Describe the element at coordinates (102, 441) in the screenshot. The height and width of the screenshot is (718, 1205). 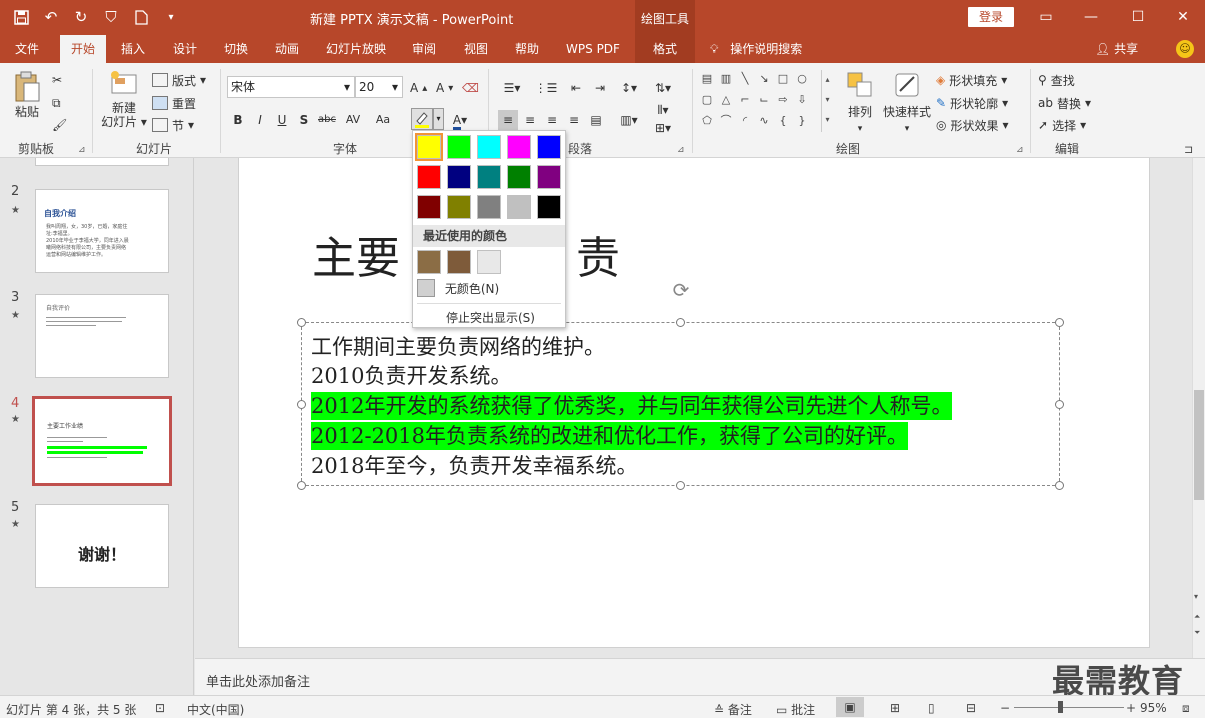
I see `slide-thumbnail-4: 主要工作业绩` at that location.